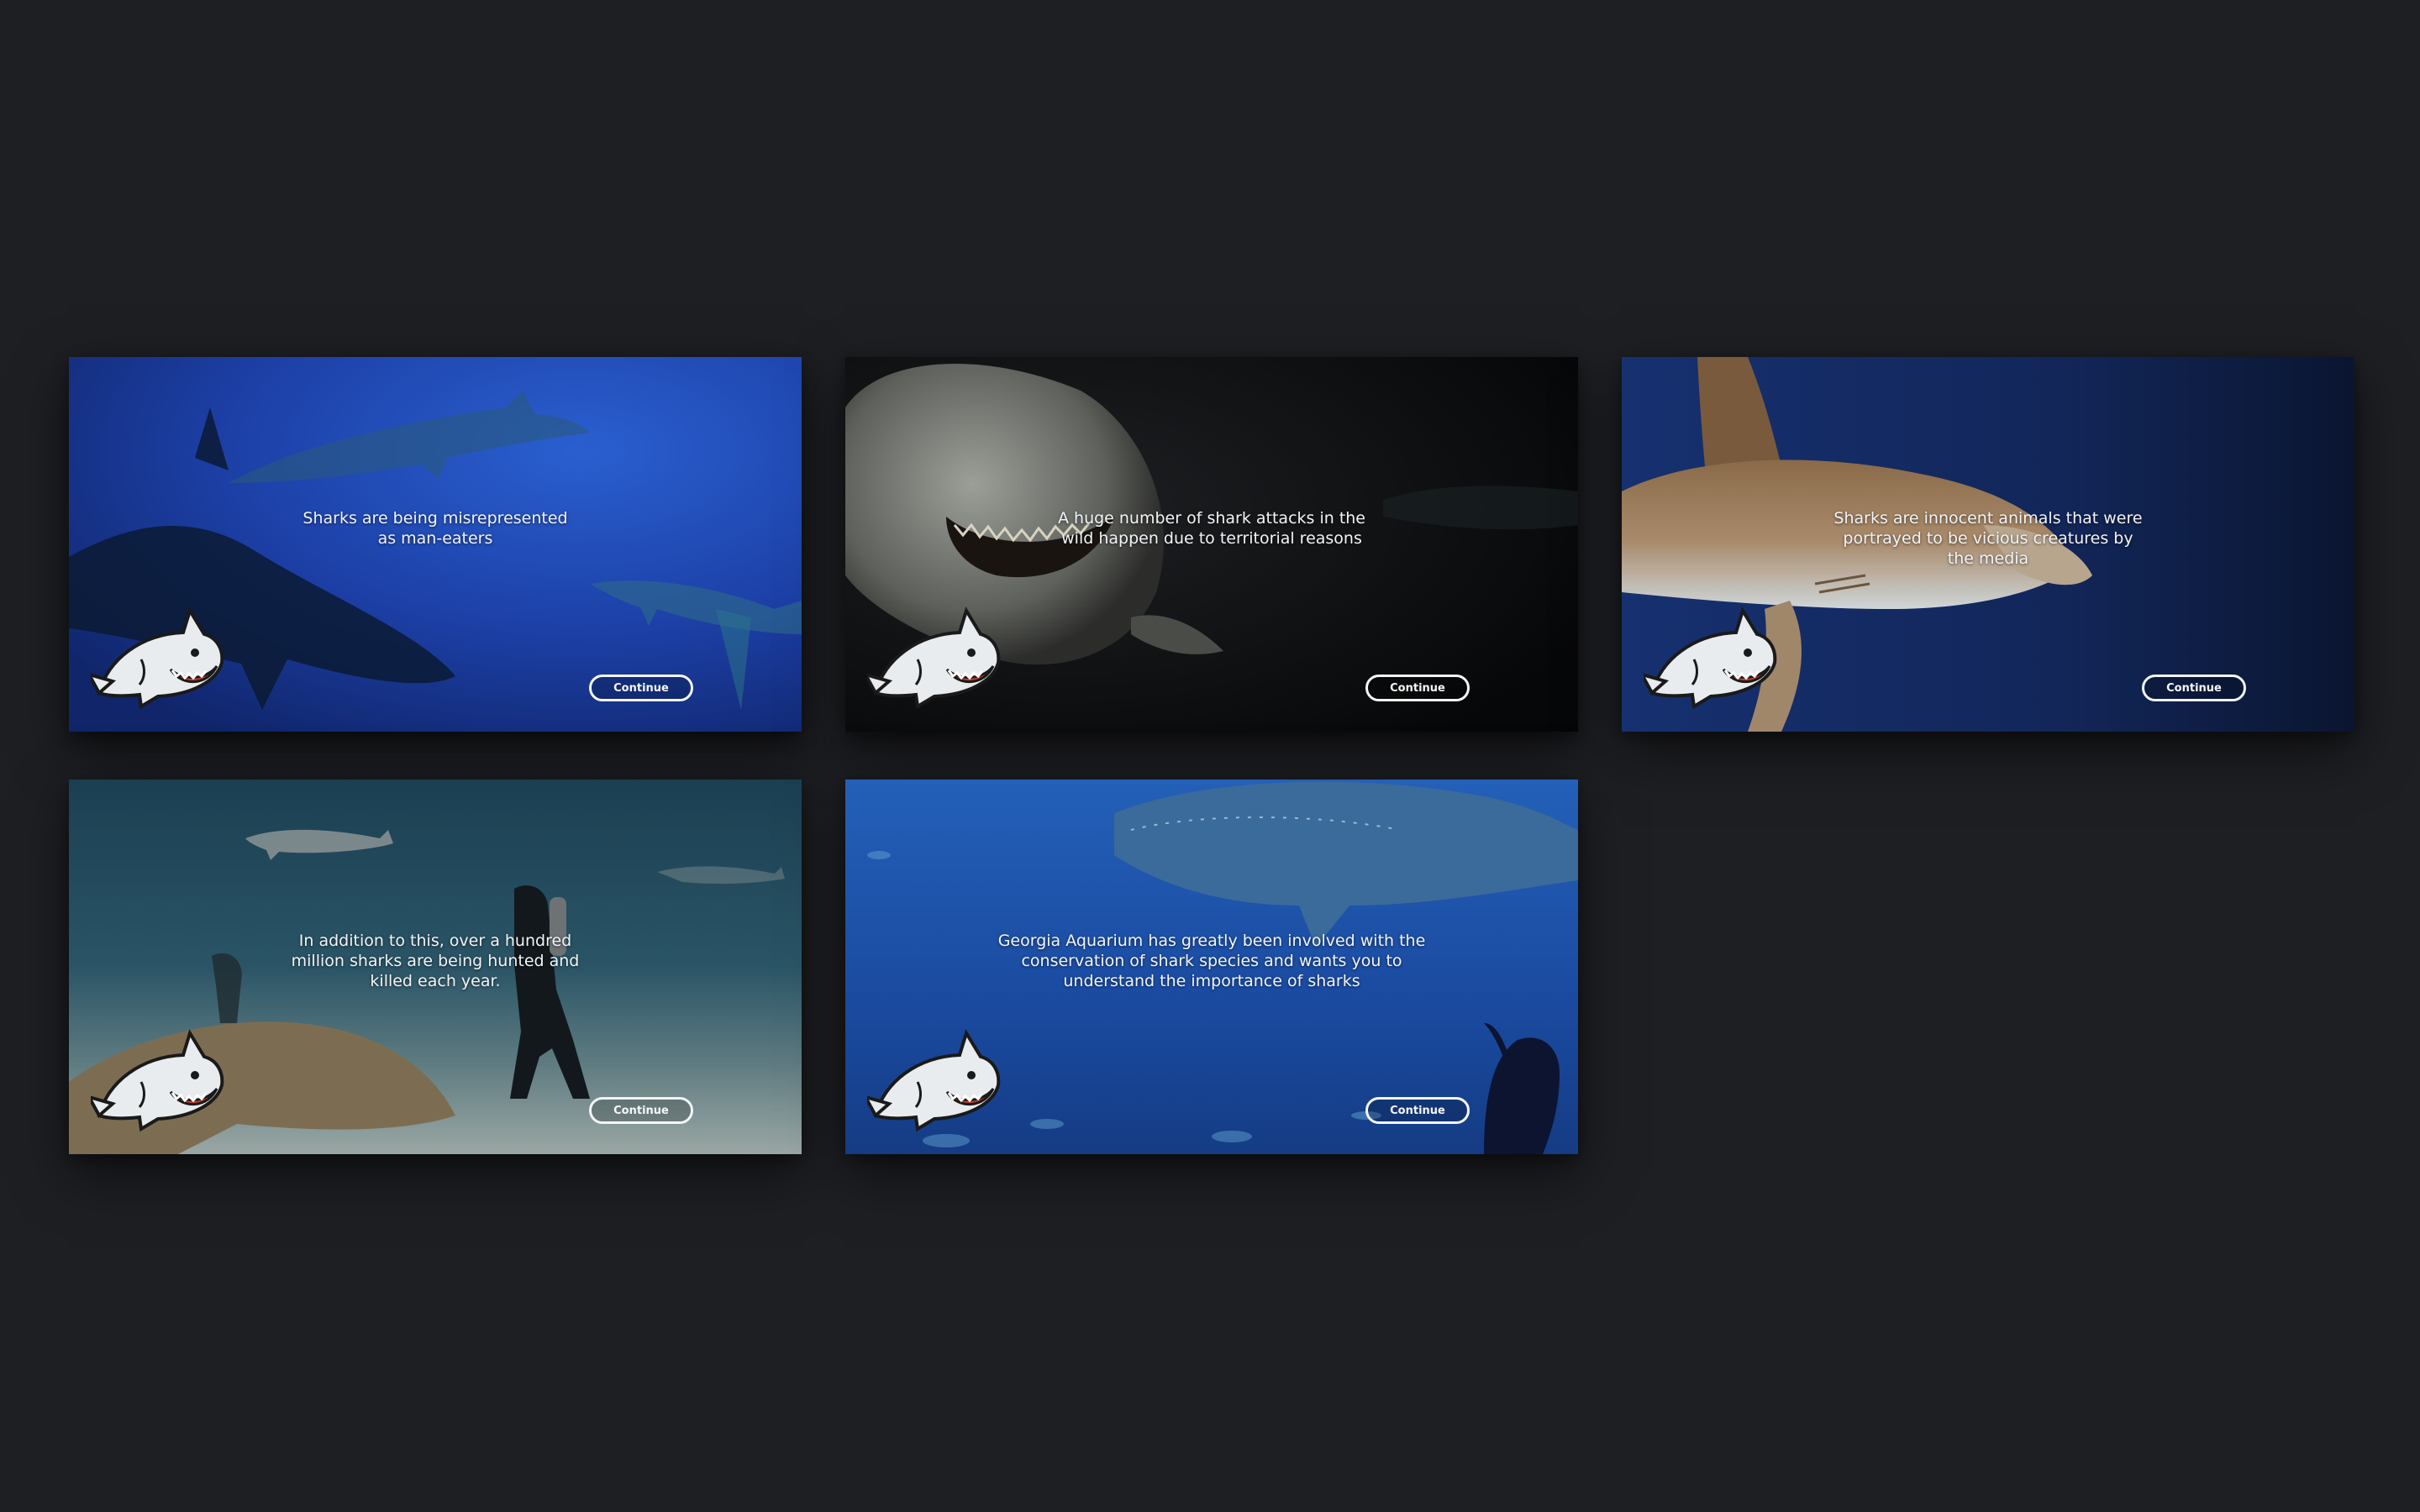 The width and height of the screenshot is (2420, 1512). I want to click on slide-4-caption-line-2: million sharks are being hunted and, so click(435, 961).